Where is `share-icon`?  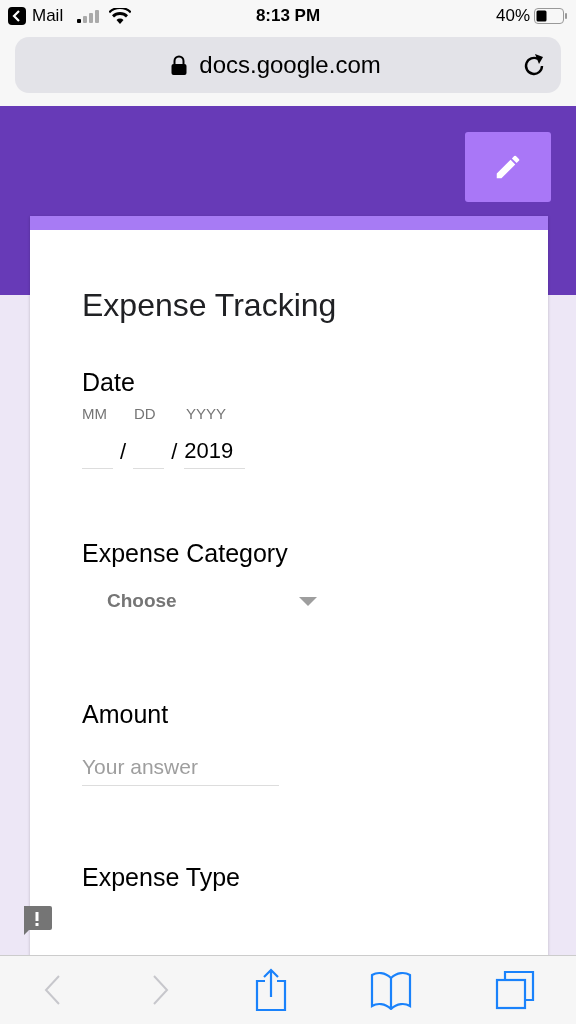 share-icon is located at coordinates (270, 990).